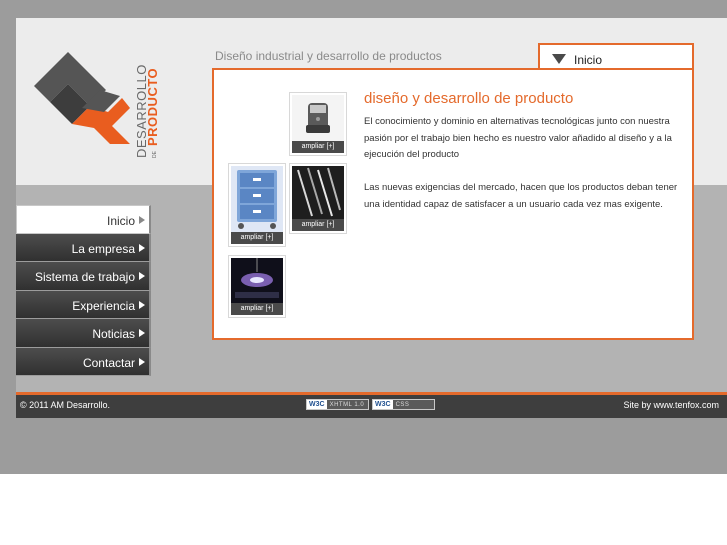 The width and height of the screenshot is (727, 545). What do you see at coordinates (671, 405) in the screenshot?
I see `site-by-link: Site by www.tenfox.com` at bounding box center [671, 405].